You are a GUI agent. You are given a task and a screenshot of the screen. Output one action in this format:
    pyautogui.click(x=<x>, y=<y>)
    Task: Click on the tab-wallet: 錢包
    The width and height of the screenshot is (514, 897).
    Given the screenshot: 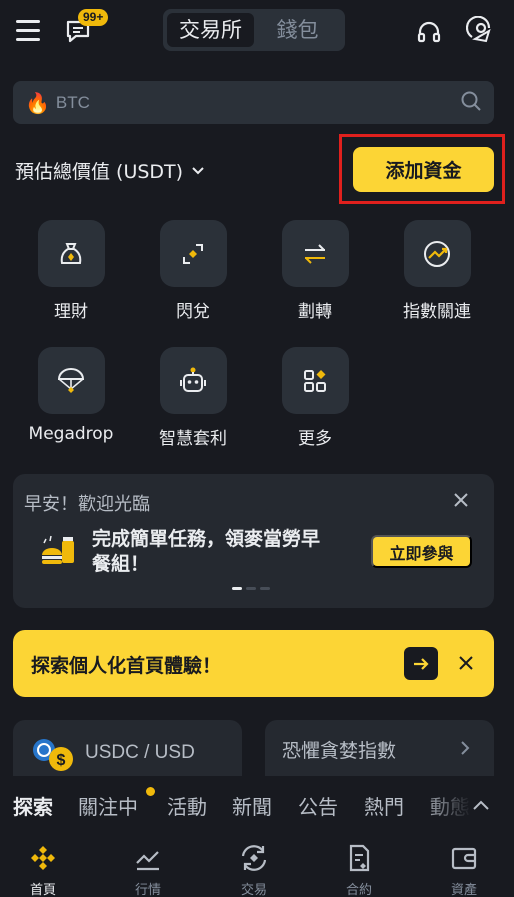 What is the action you would take?
    pyautogui.click(x=297, y=30)
    